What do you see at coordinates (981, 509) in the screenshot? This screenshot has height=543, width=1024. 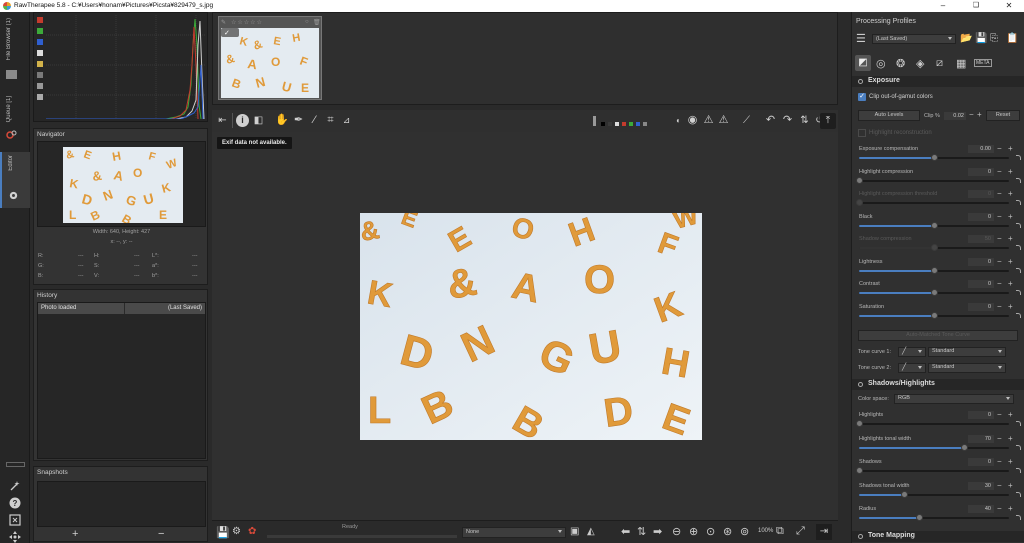 I see `slider-value: 40` at bounding box center [981, 509].